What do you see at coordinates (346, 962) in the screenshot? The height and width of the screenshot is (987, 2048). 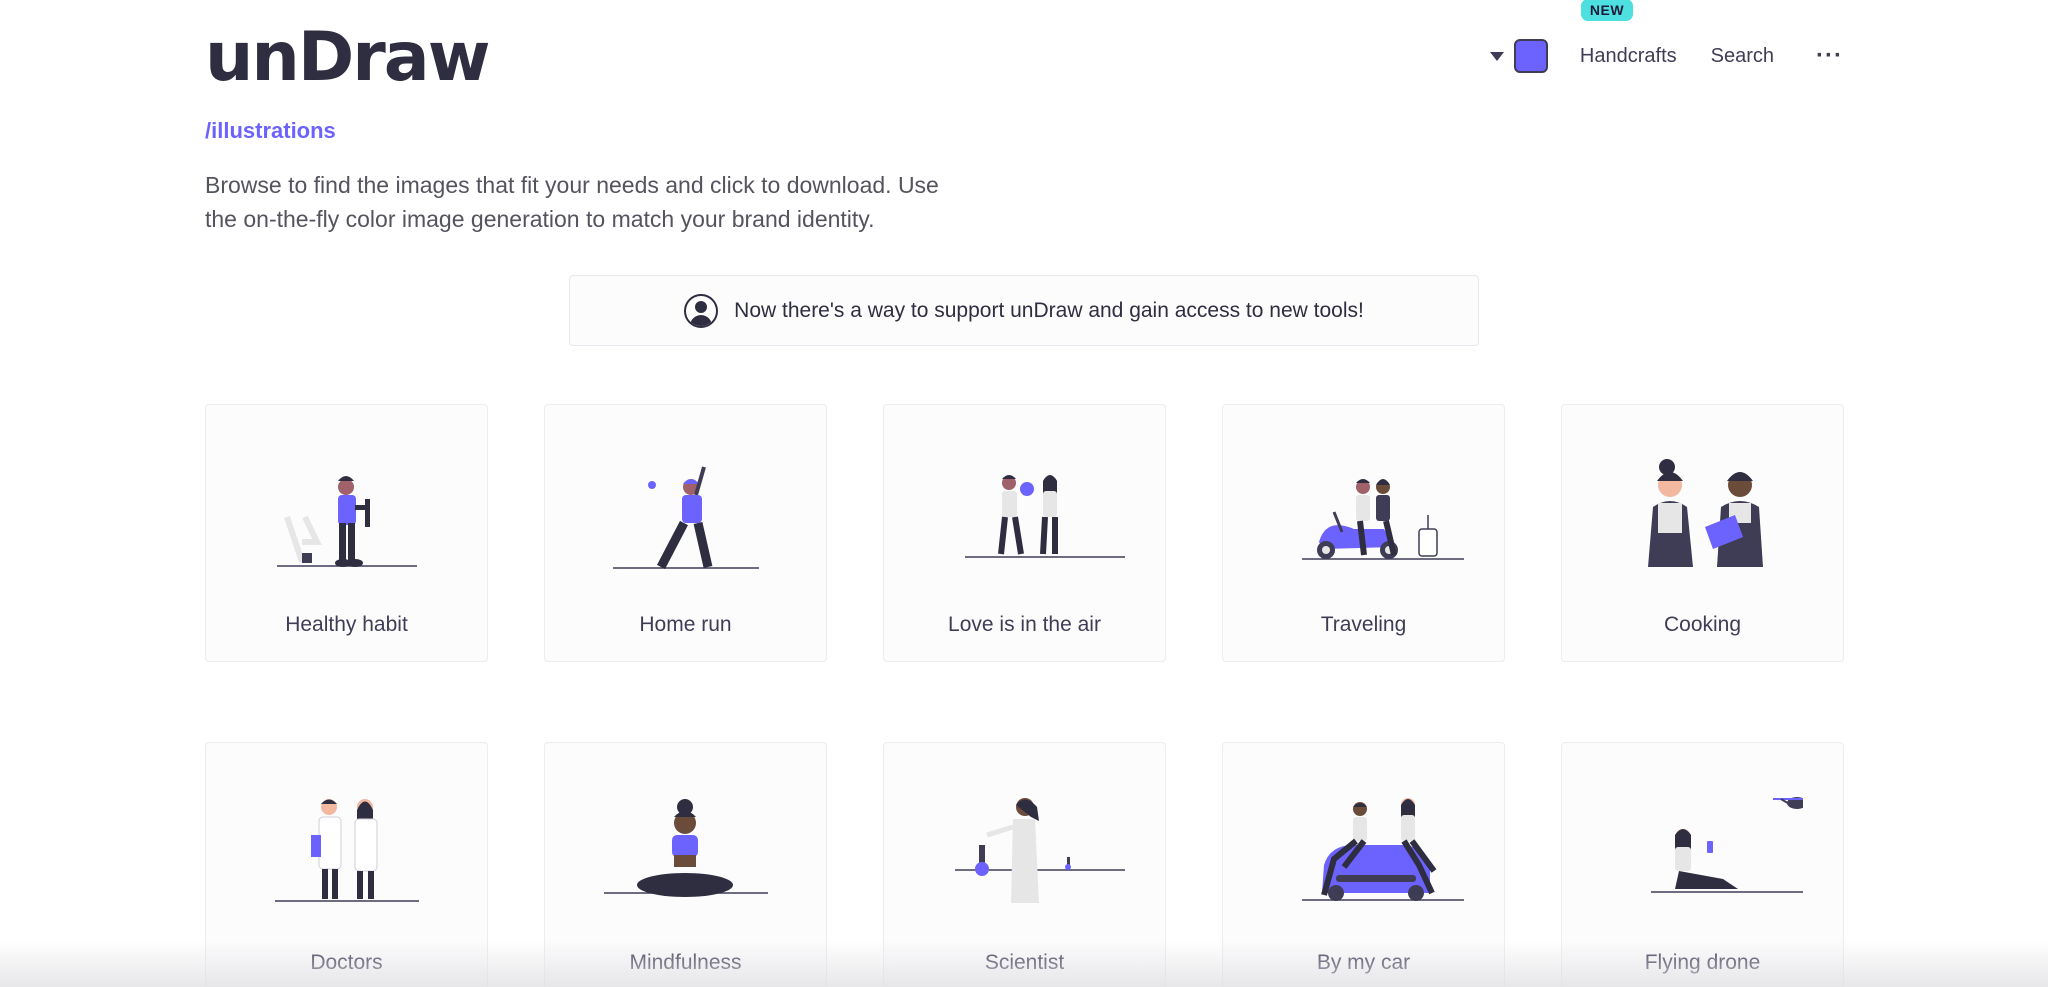 I see `illustration-title: Doctors` at bounding box center [346, 962].